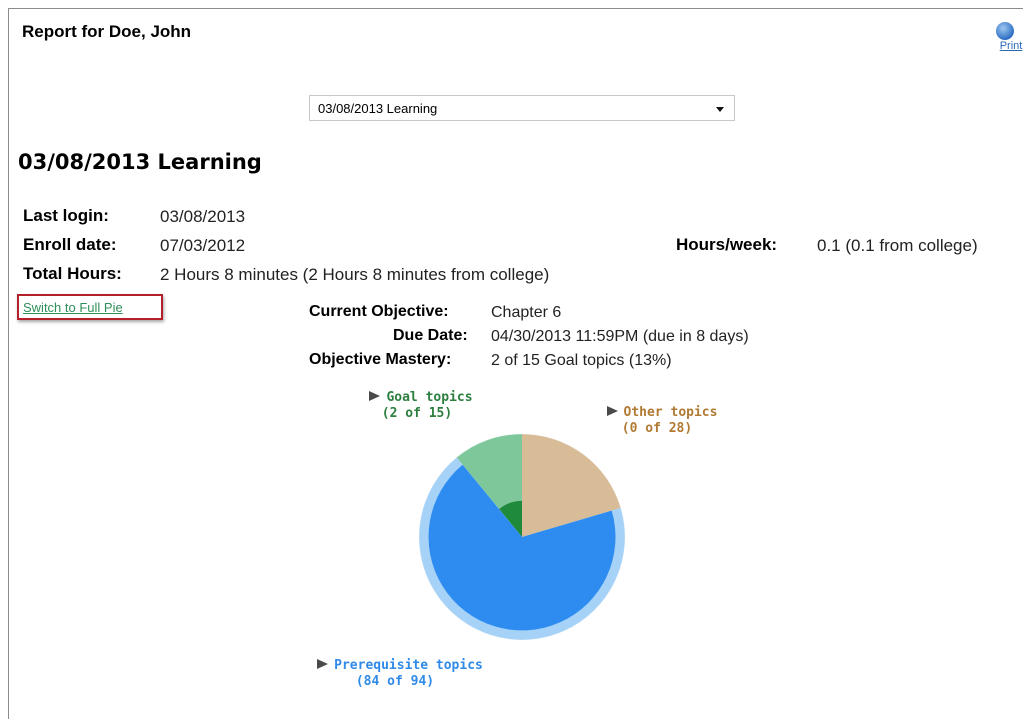  Describe the element at coordinates (670, 412) in the screenshot. I see `other-topics-title: Other topics` at that location.